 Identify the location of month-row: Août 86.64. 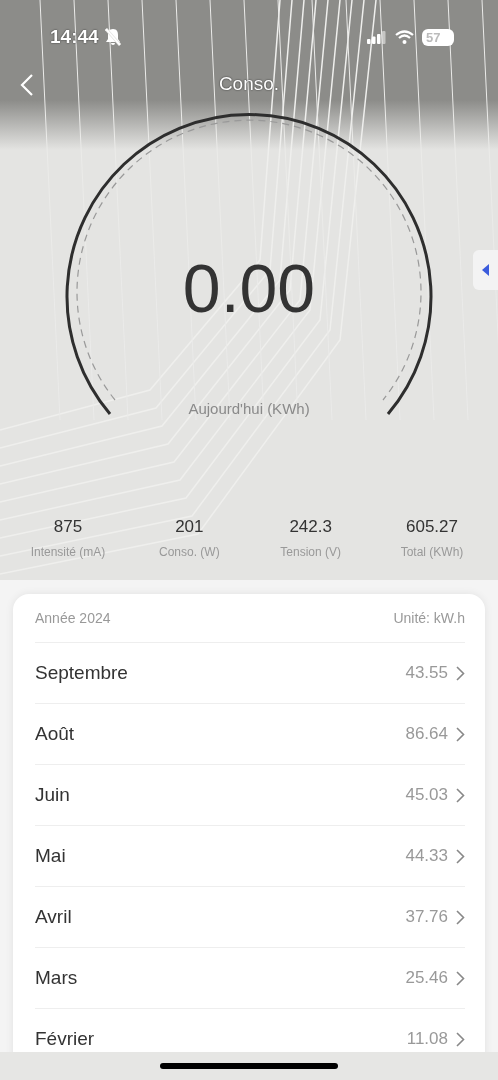
(250, 734).